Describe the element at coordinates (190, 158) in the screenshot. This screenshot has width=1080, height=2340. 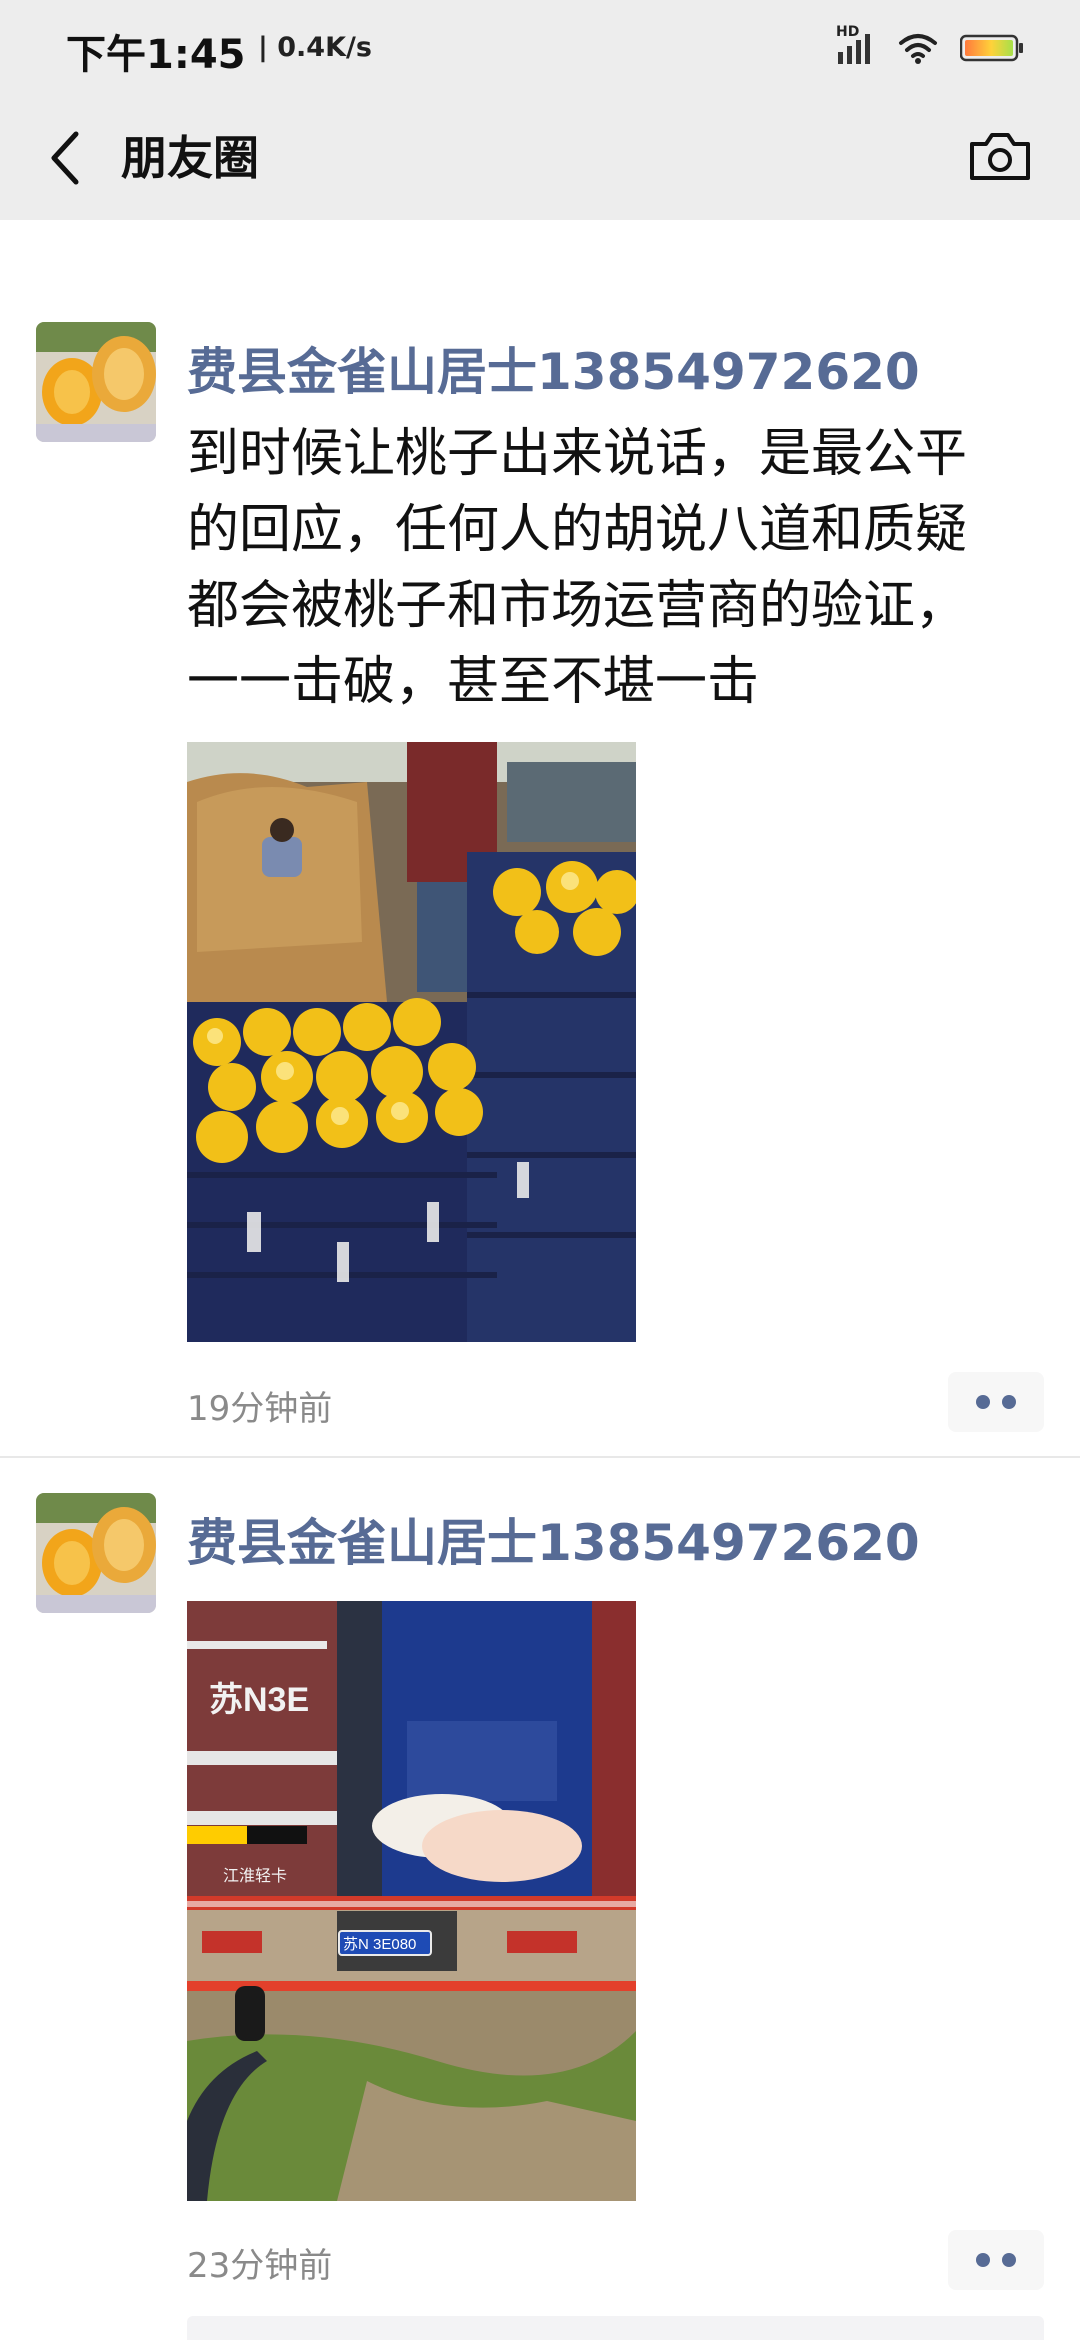
I see `page-title: 朋友圈` at that location.